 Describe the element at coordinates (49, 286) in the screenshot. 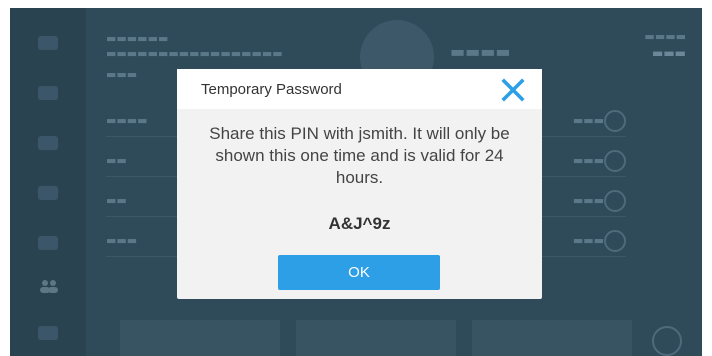

I see `users-icon` at that location.